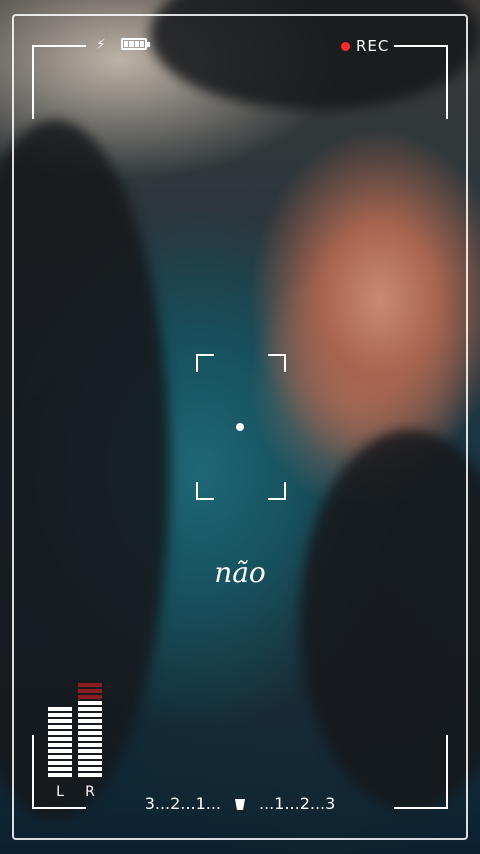 The height and width of the screenshot is (854, 480). I want to click on focus-bracket-top-right, so click(277, 363).